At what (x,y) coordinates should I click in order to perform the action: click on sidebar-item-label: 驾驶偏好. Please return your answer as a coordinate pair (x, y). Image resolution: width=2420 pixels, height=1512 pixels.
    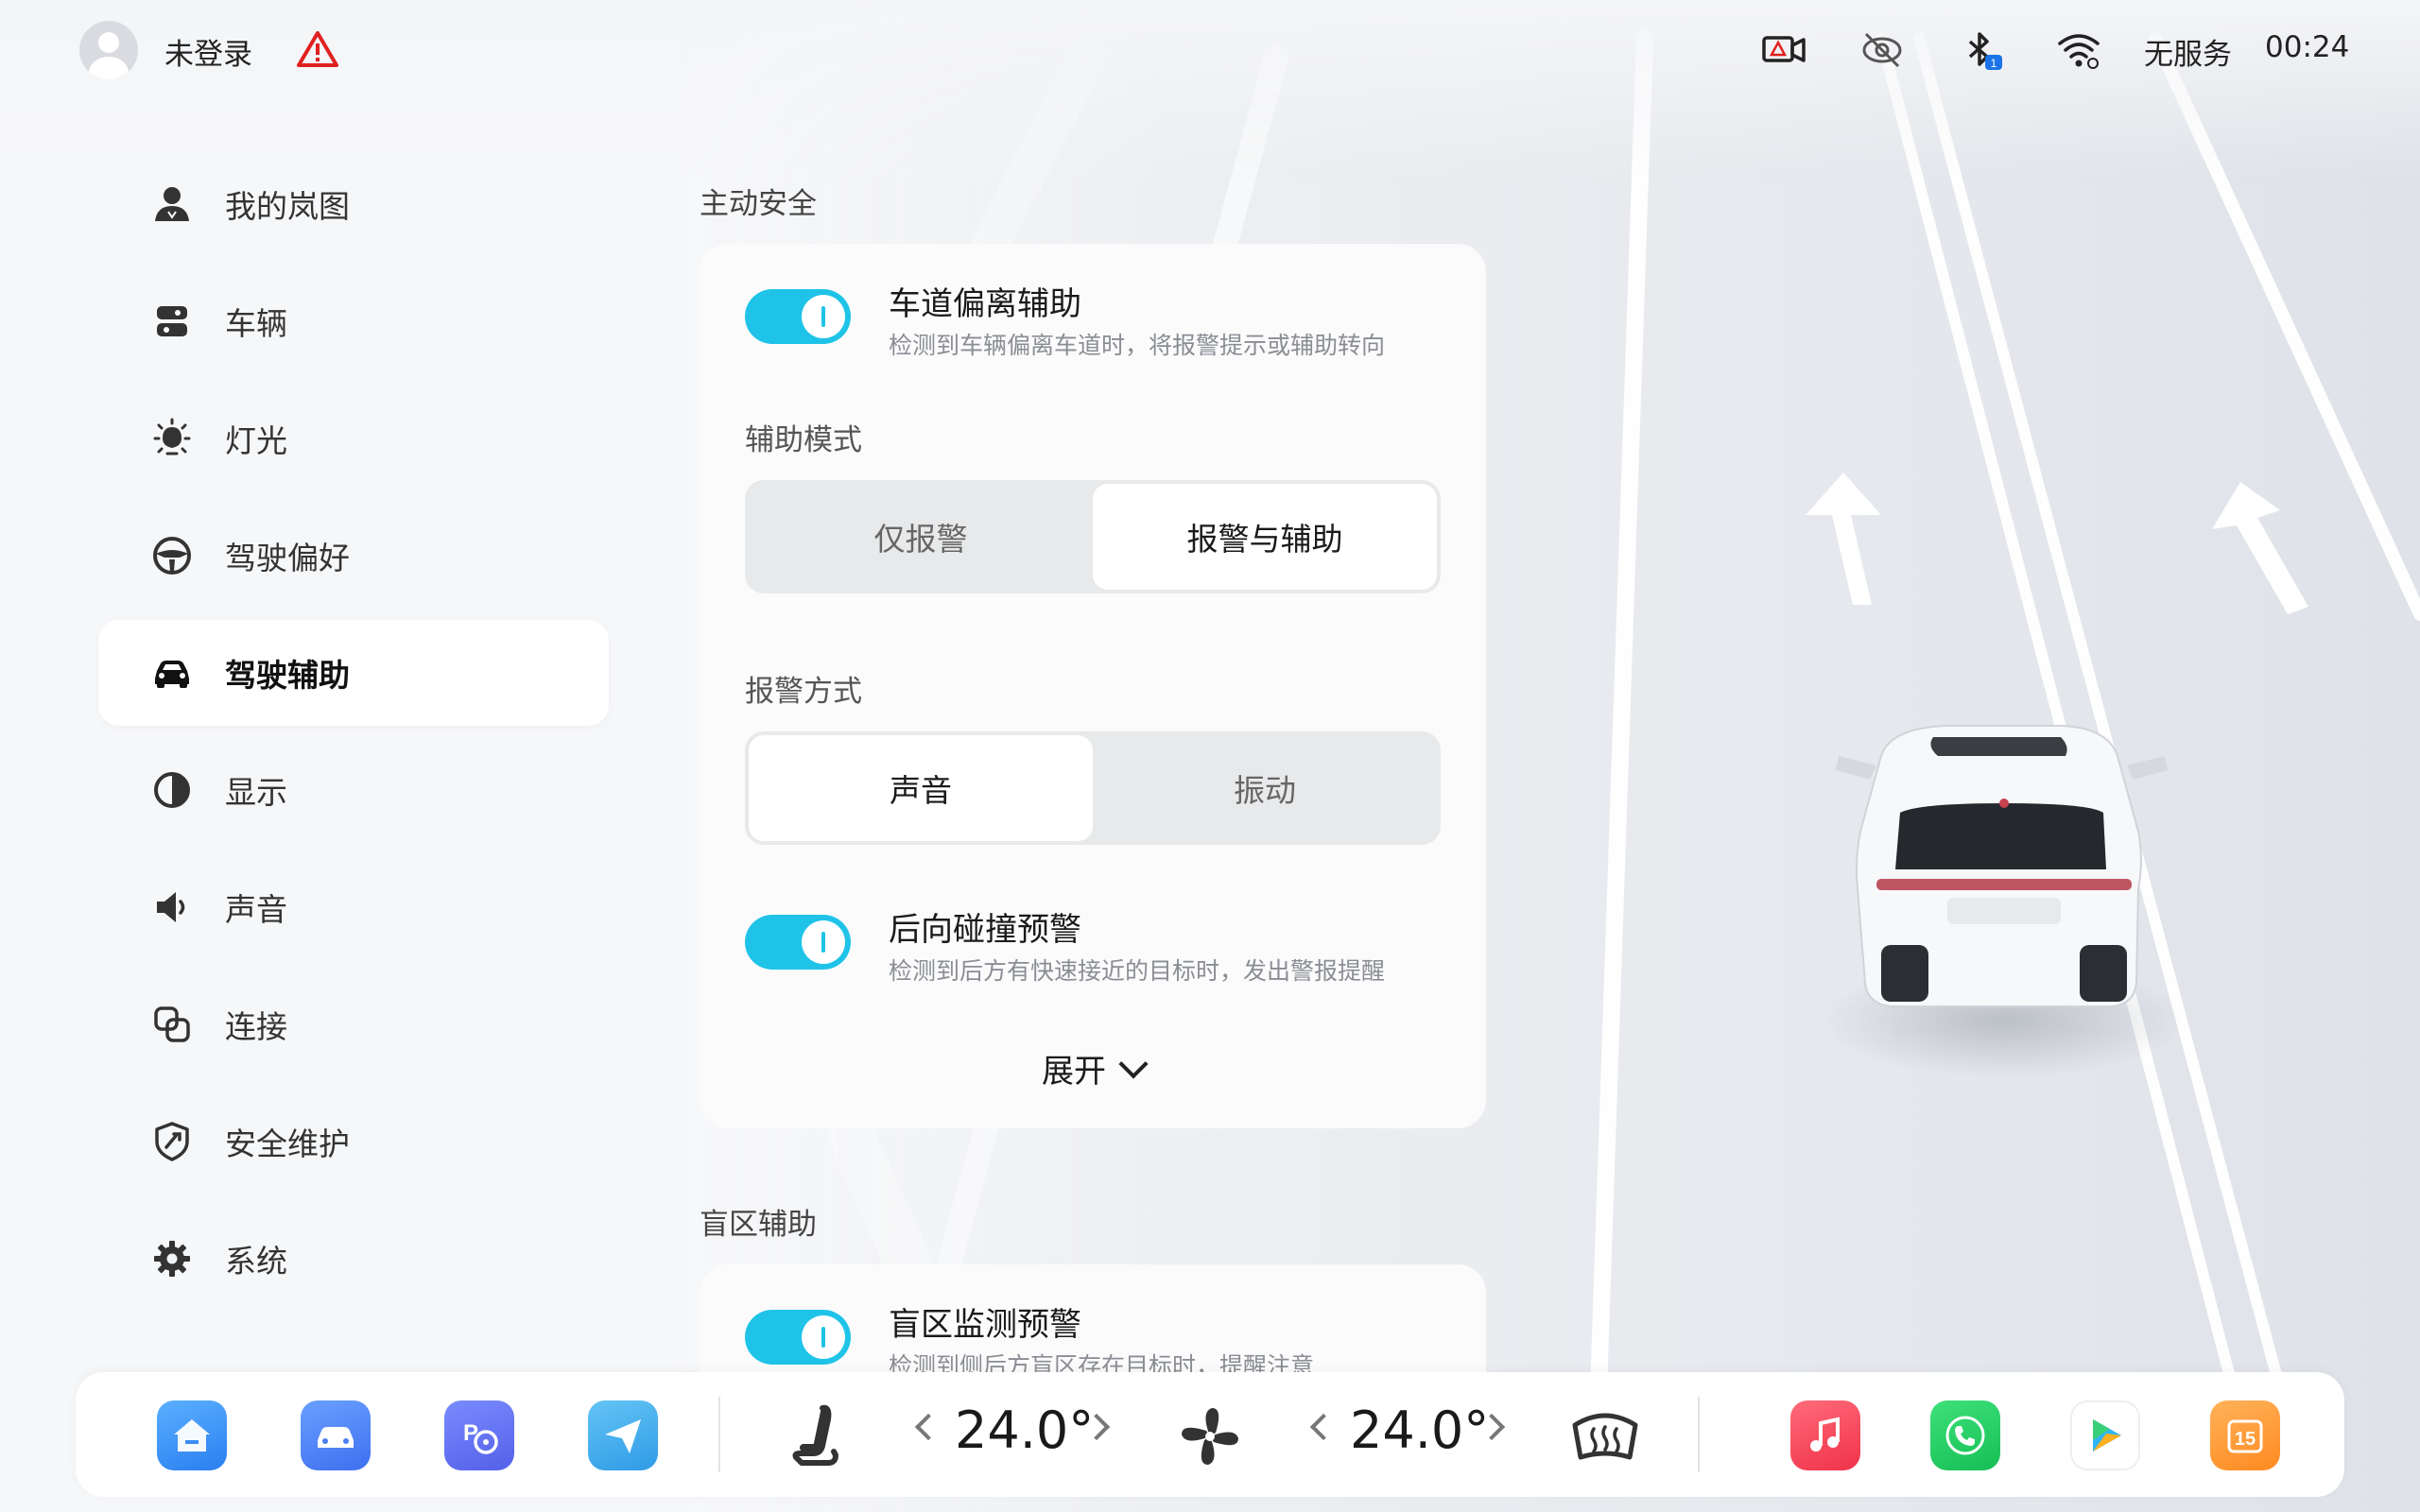
    Looking at the image, I should click on (287, 558).